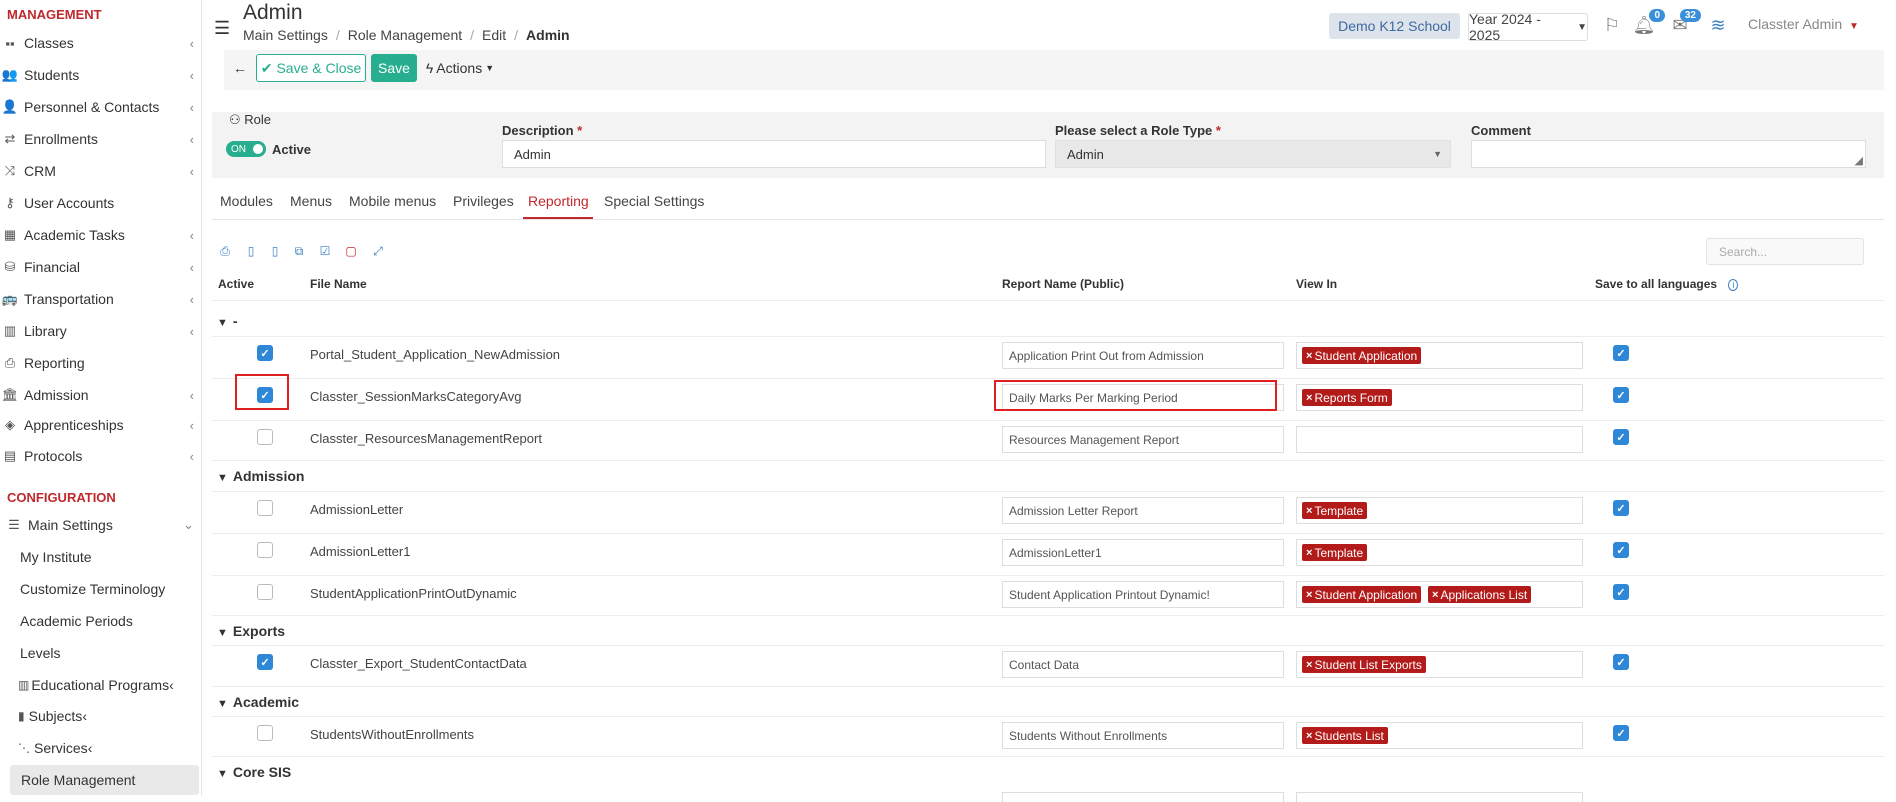 The width and height of the screenshot is (1896, 802). What do you see at coordinates (240, 68) in the screenshot?
I see `back-arrow-icon: ←` at bounding box center [240, 68].